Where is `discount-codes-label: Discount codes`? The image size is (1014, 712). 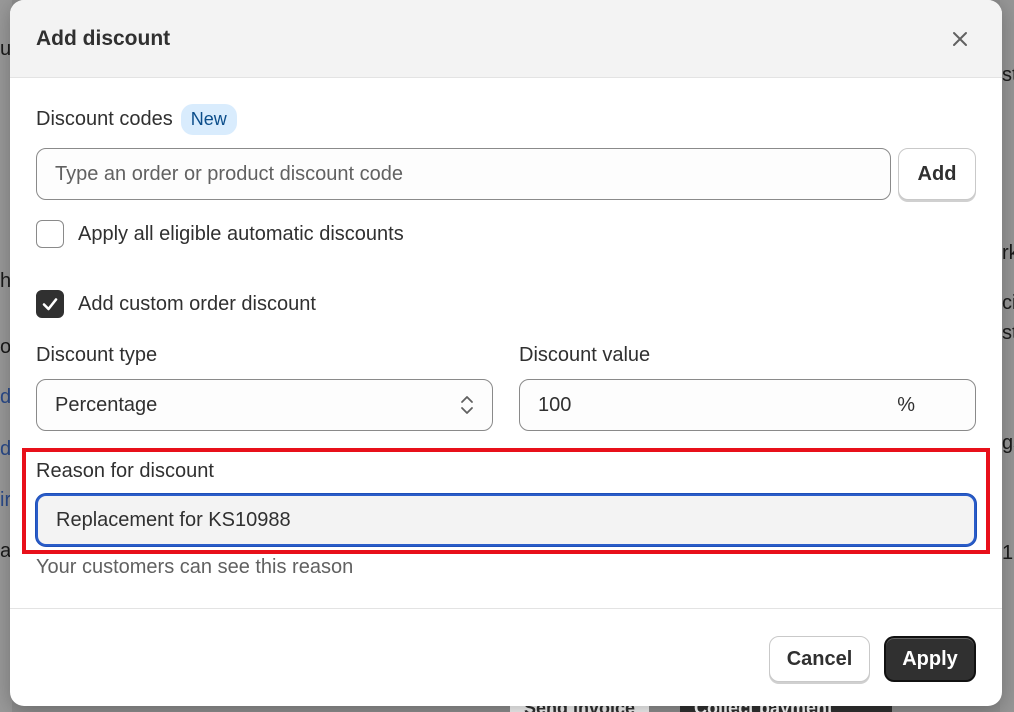
discount-codes-label: Discount codes is located at coordinates (104, 119).